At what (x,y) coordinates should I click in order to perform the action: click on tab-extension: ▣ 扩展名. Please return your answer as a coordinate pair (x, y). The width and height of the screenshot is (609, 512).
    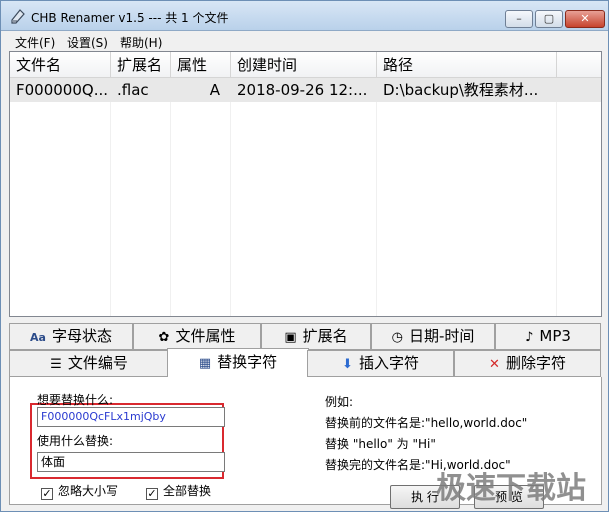
    Looking at the image, I should click on (316, 336).